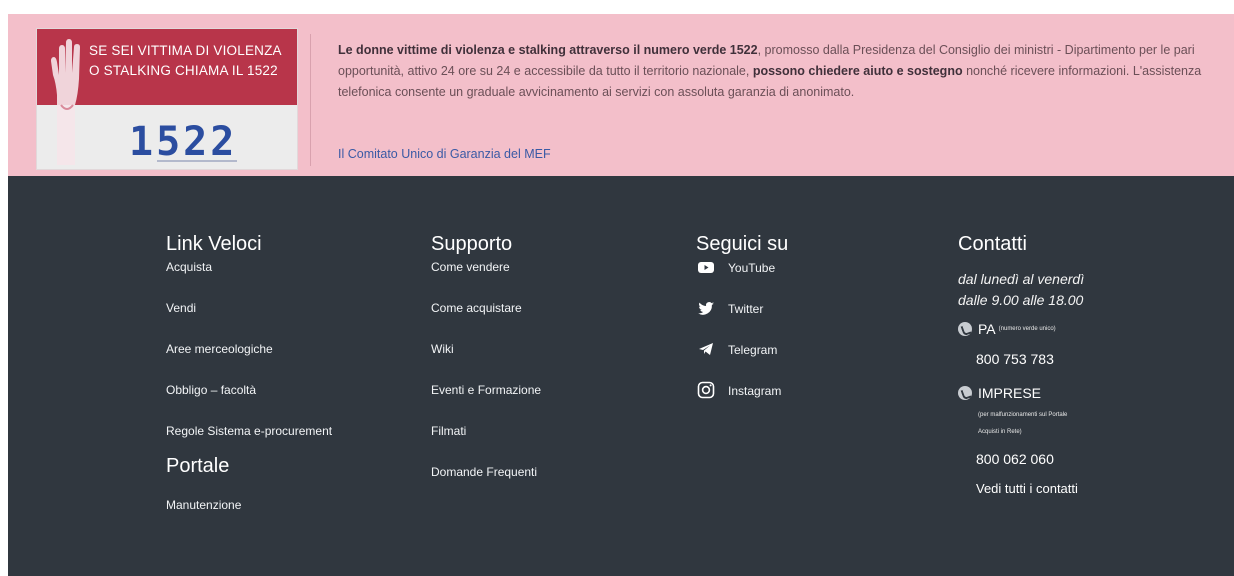 This screenshot has width=1234, height=576. What do you see at coordinates (486, 390) in the screenshot?
I see `footer-link-eventi-formazione: Eventi e Formazione` at bounding box center [486, 390].